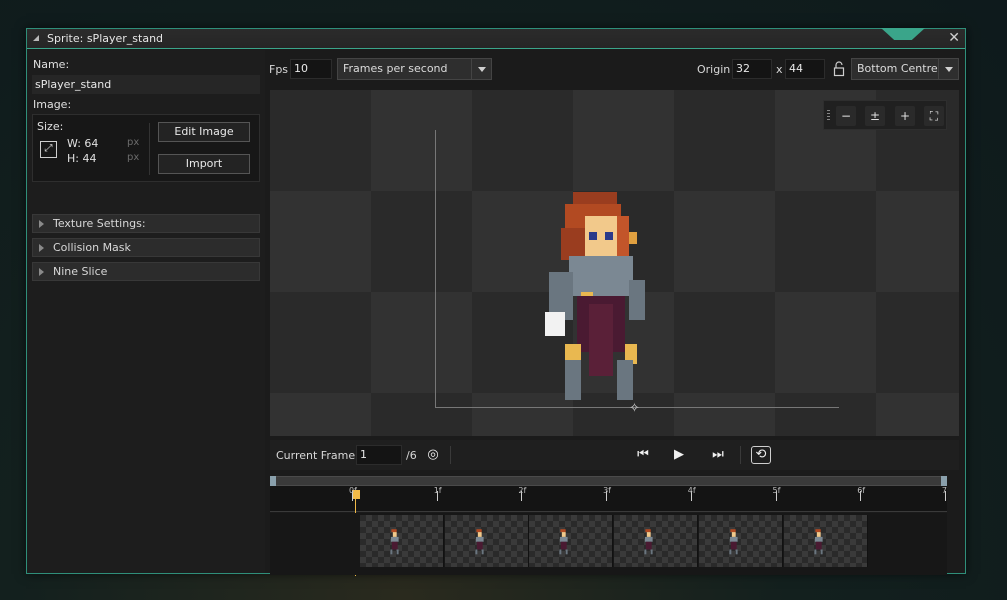 This screenshot has width=1007, height=600. Describe the element at coordinates (411, 455) in the screenshot. I see `total-frames: /6` at that location.